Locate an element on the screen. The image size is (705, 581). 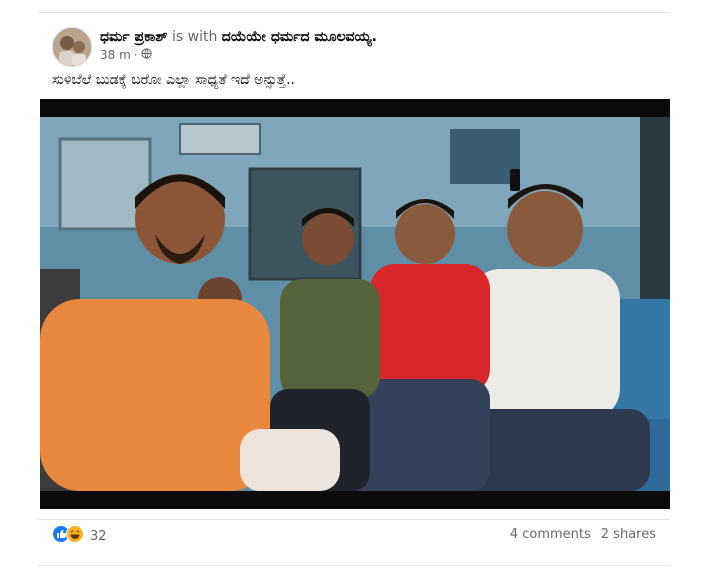
shares-link: 2 shares is located at coordinates (628, 534).